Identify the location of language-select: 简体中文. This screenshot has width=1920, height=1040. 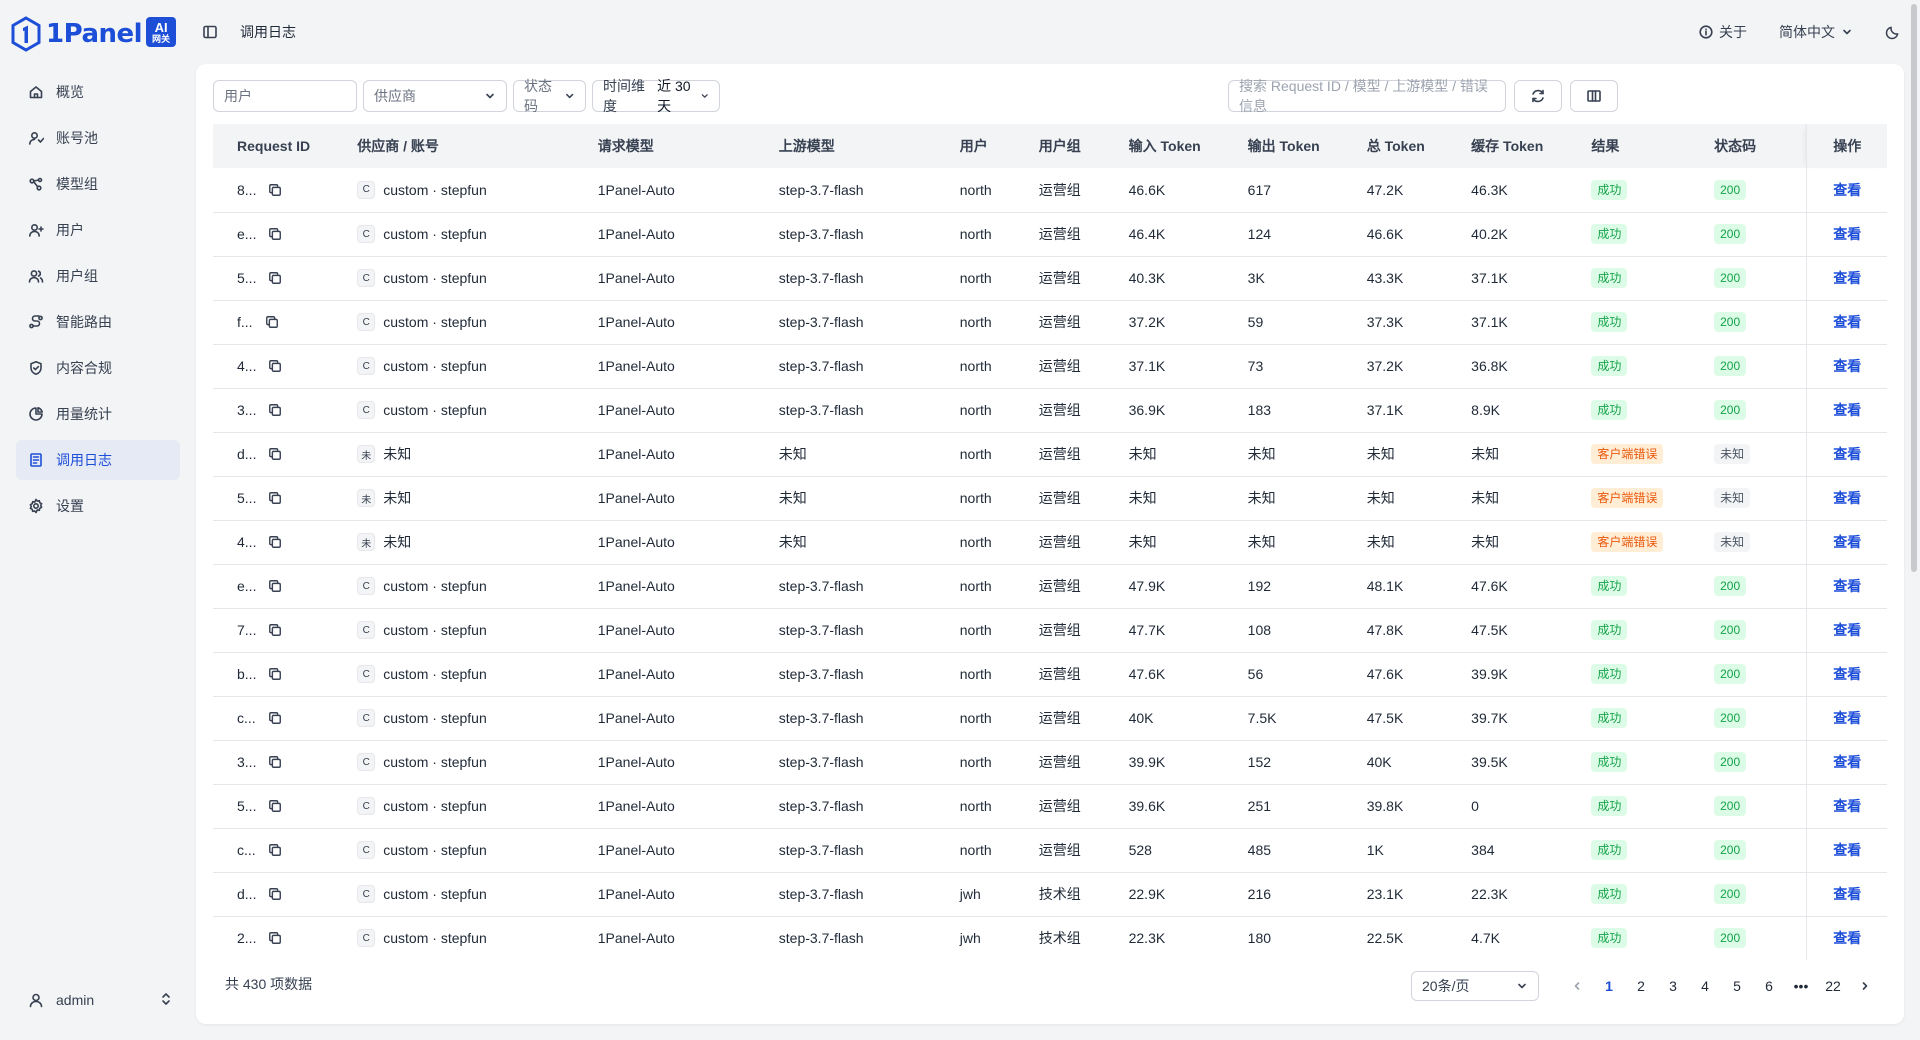
(1816, 32).